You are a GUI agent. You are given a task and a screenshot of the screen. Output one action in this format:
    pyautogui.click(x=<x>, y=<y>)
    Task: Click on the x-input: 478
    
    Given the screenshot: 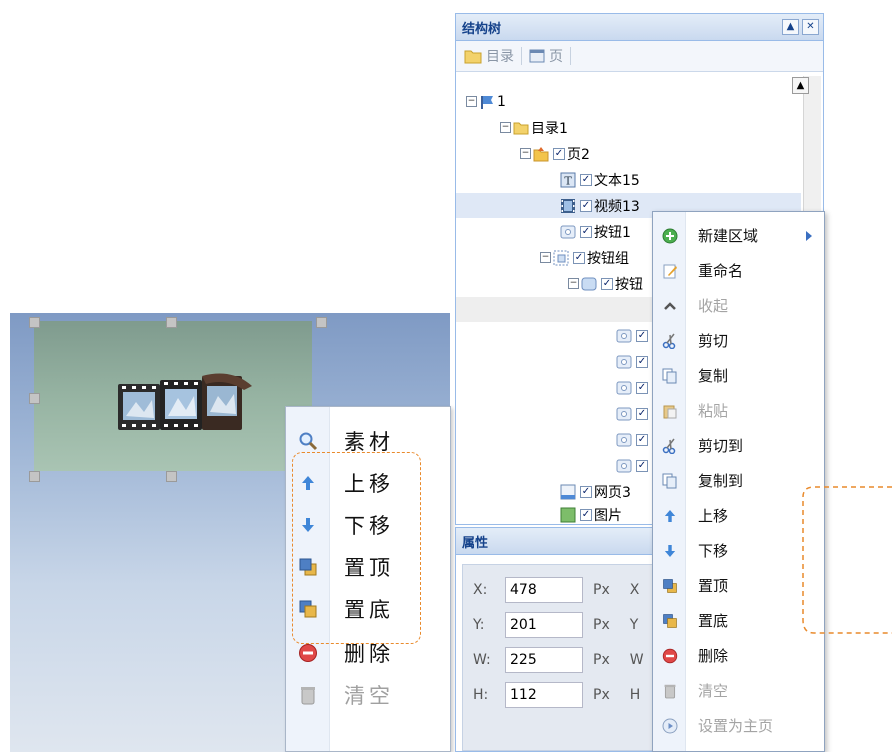 What is the action you would take?
    pyautogui.click(x=544, y=590)
    